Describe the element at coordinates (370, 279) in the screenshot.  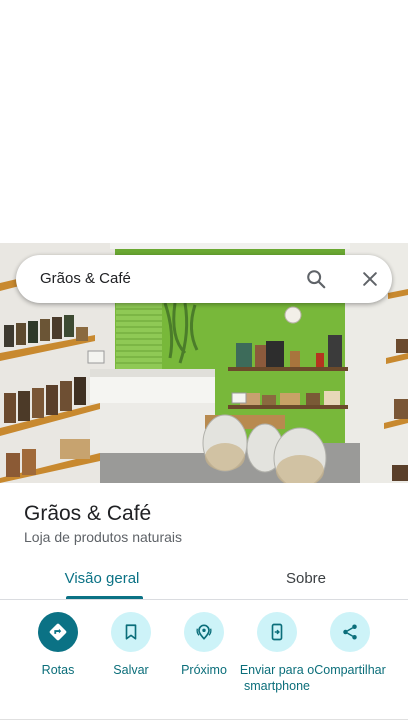
I see `close-icon` at that location.